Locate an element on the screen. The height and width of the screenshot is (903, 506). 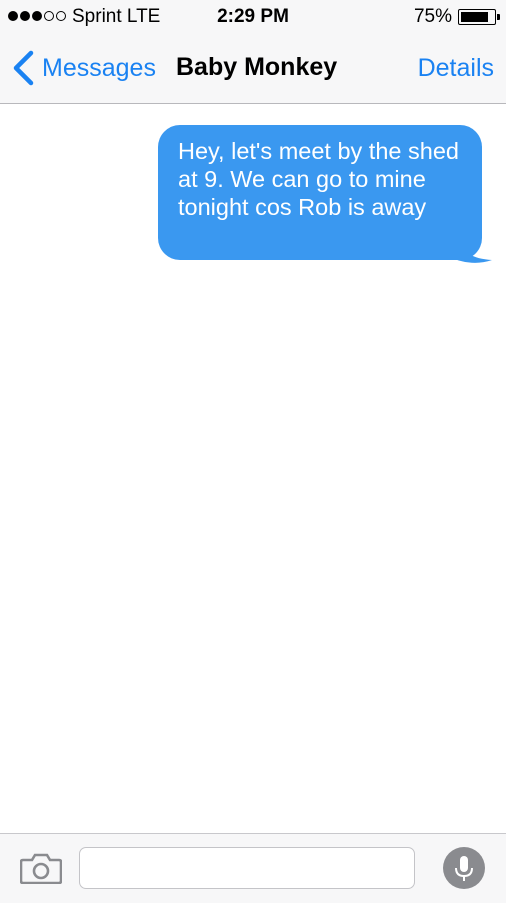
message-input is located at coordinates (247, 868).